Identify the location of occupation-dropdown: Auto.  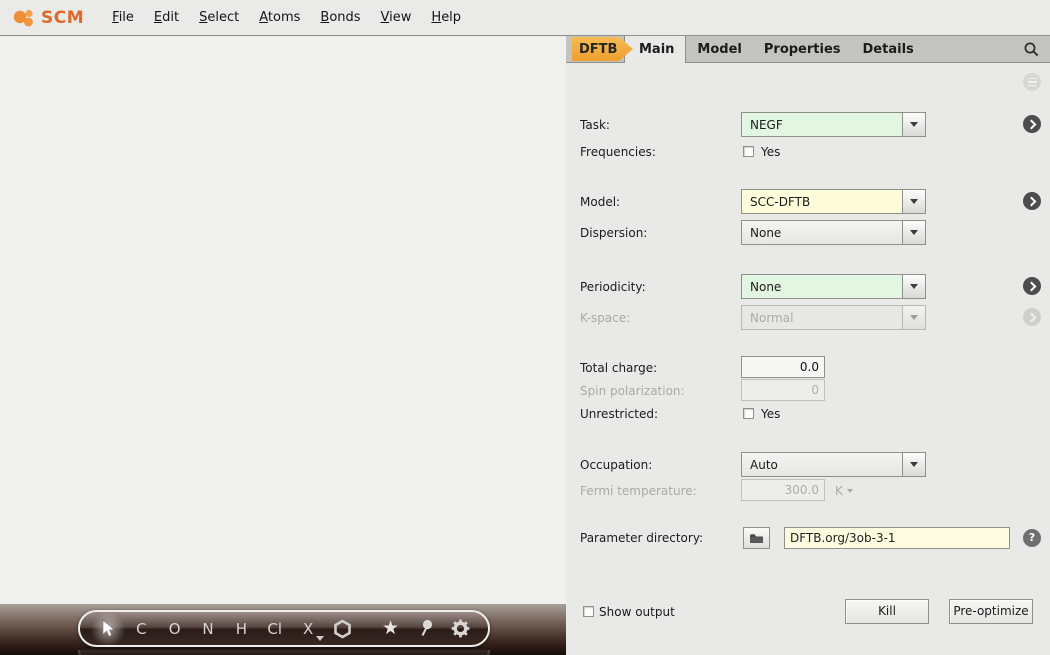
(833, 464).